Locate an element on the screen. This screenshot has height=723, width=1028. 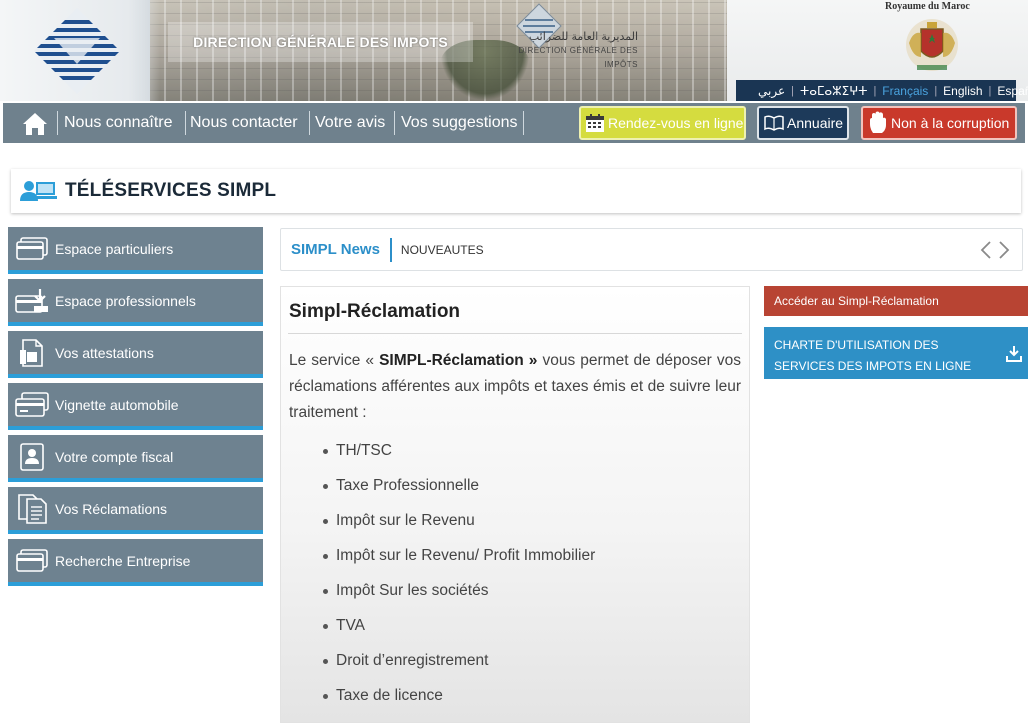
news-text: NOUVEAUTES is located at coordinates (442, 250).